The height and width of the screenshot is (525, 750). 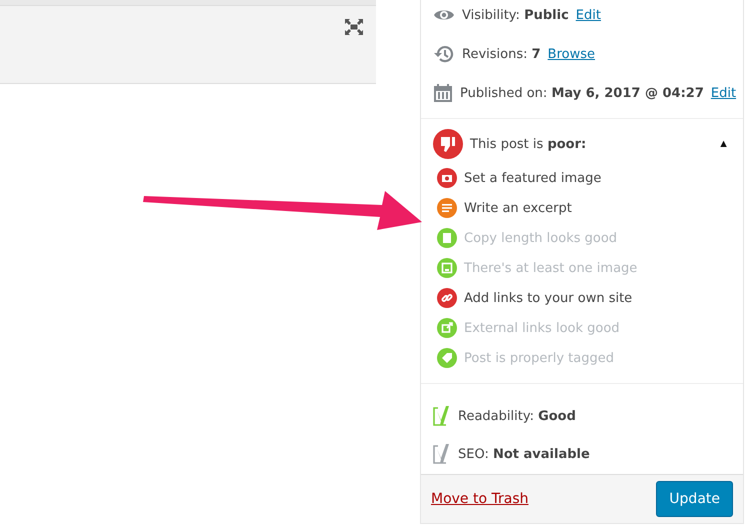 What do you see at coordinates (551, 268) in the screenshot?
I see `analysis-item: There's at least one image` at bounding box center [551, 268].